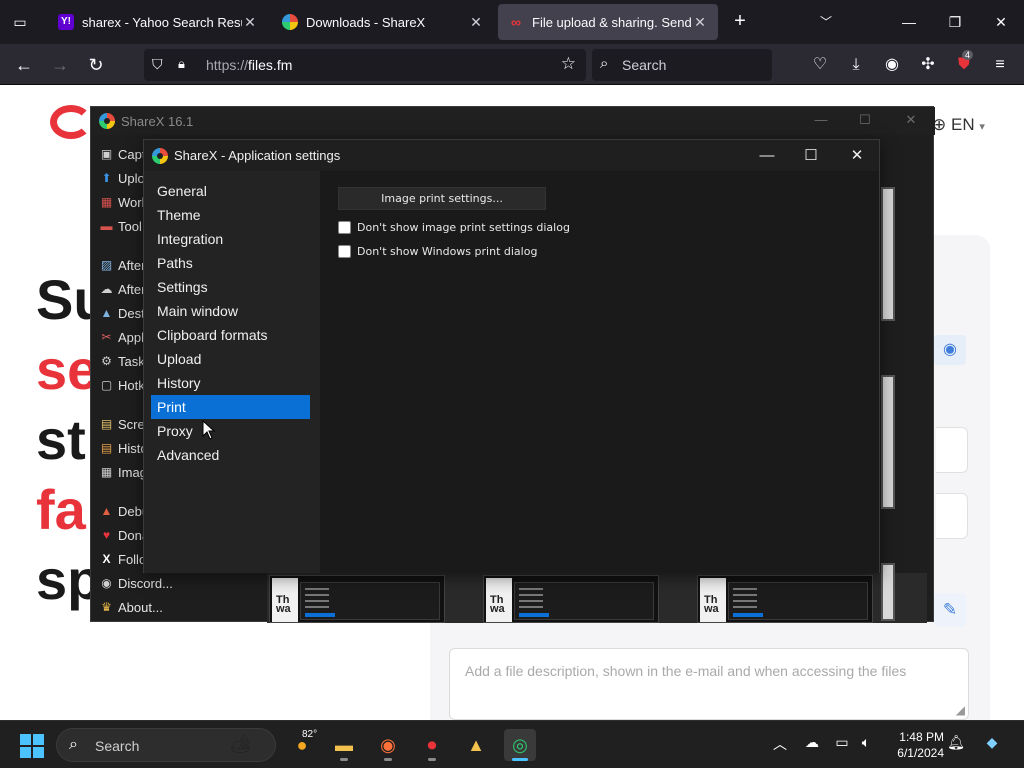  Describe the element at coordinates (122, 424) in the screenshot. I see `menu-screenshots-folder: ▤ Scre` at that location.